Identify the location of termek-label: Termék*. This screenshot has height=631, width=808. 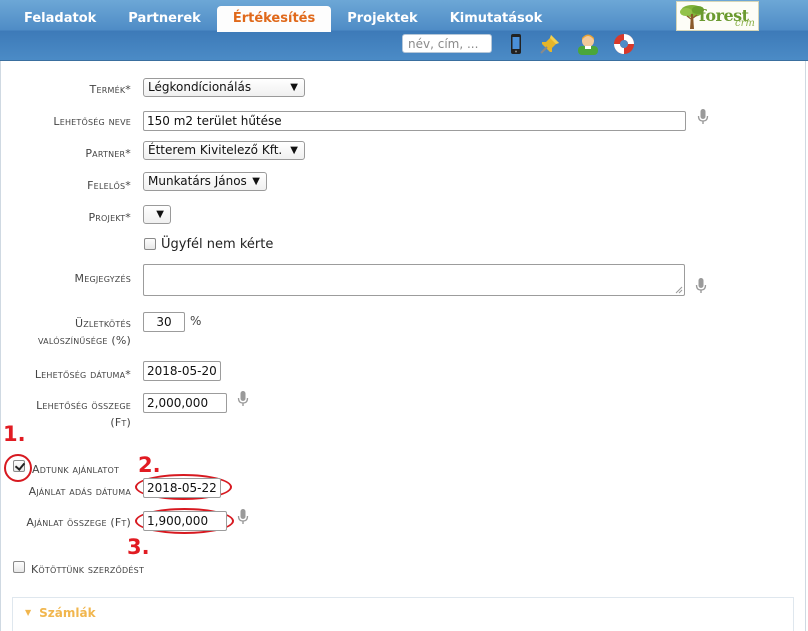
(110, 89).